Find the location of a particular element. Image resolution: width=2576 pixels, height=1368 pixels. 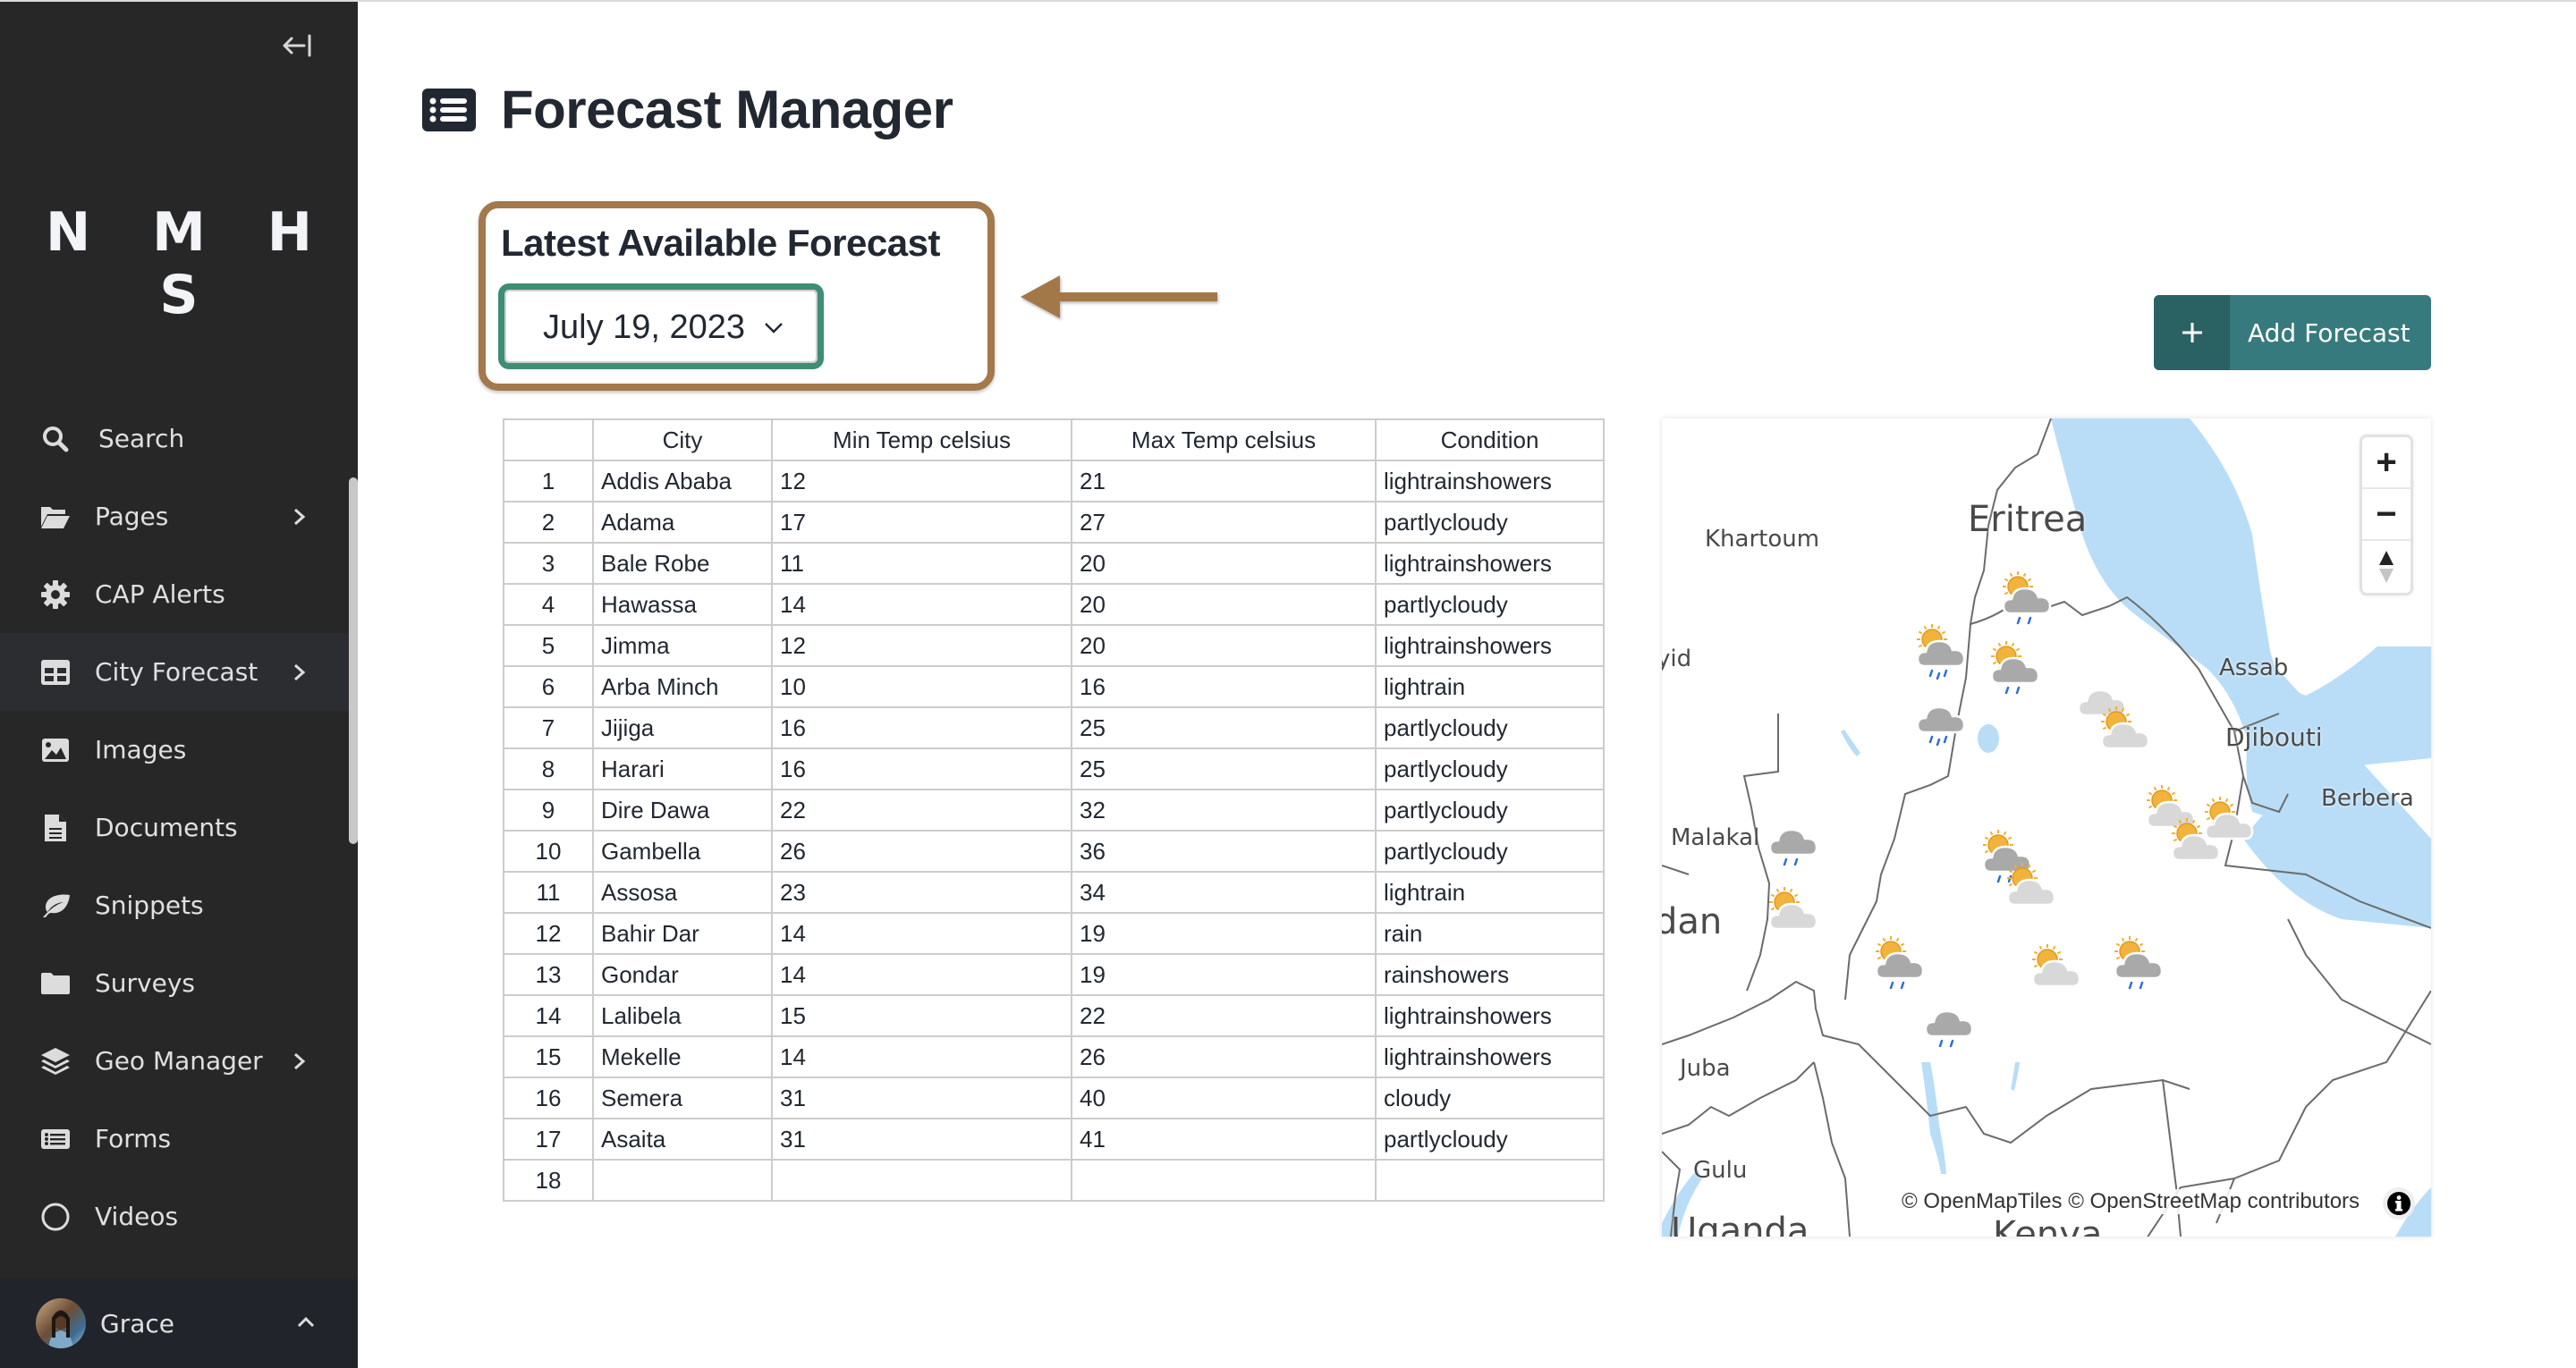

reset-north-button is located at coordinates (2386, 567).